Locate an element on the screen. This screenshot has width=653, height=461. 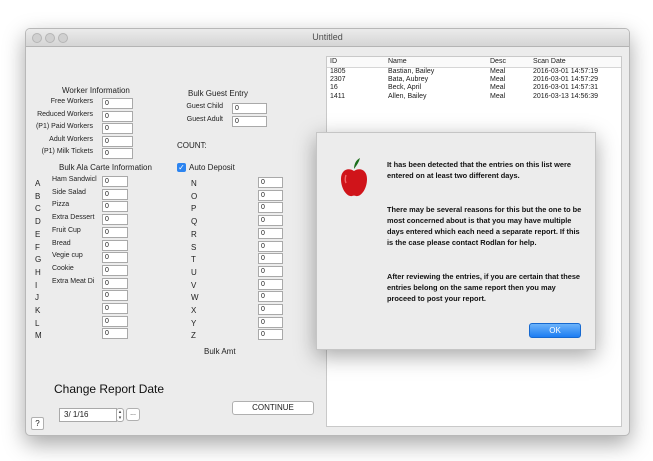
worker-row-label: Free Workers is located at coordinates (71, 101).